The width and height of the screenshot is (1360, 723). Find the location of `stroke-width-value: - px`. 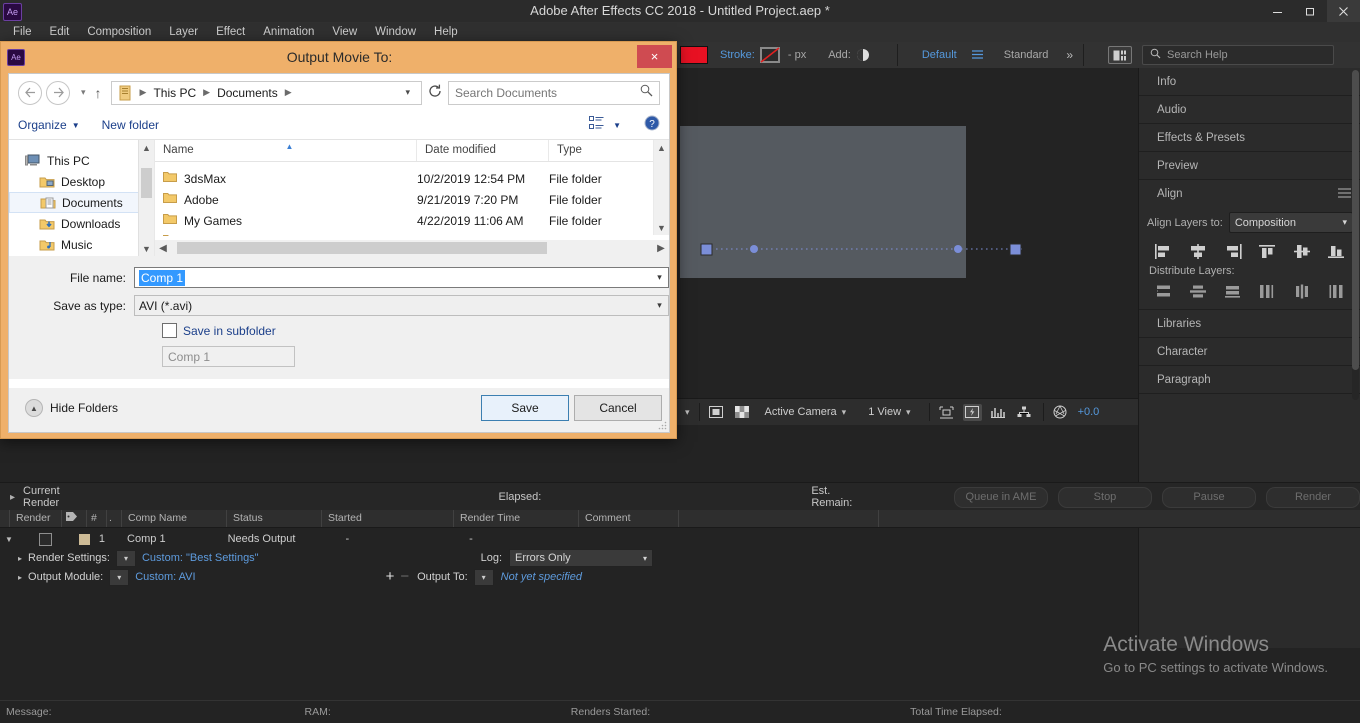

stroke-width-value: - px is located at coordinates (797, 55).